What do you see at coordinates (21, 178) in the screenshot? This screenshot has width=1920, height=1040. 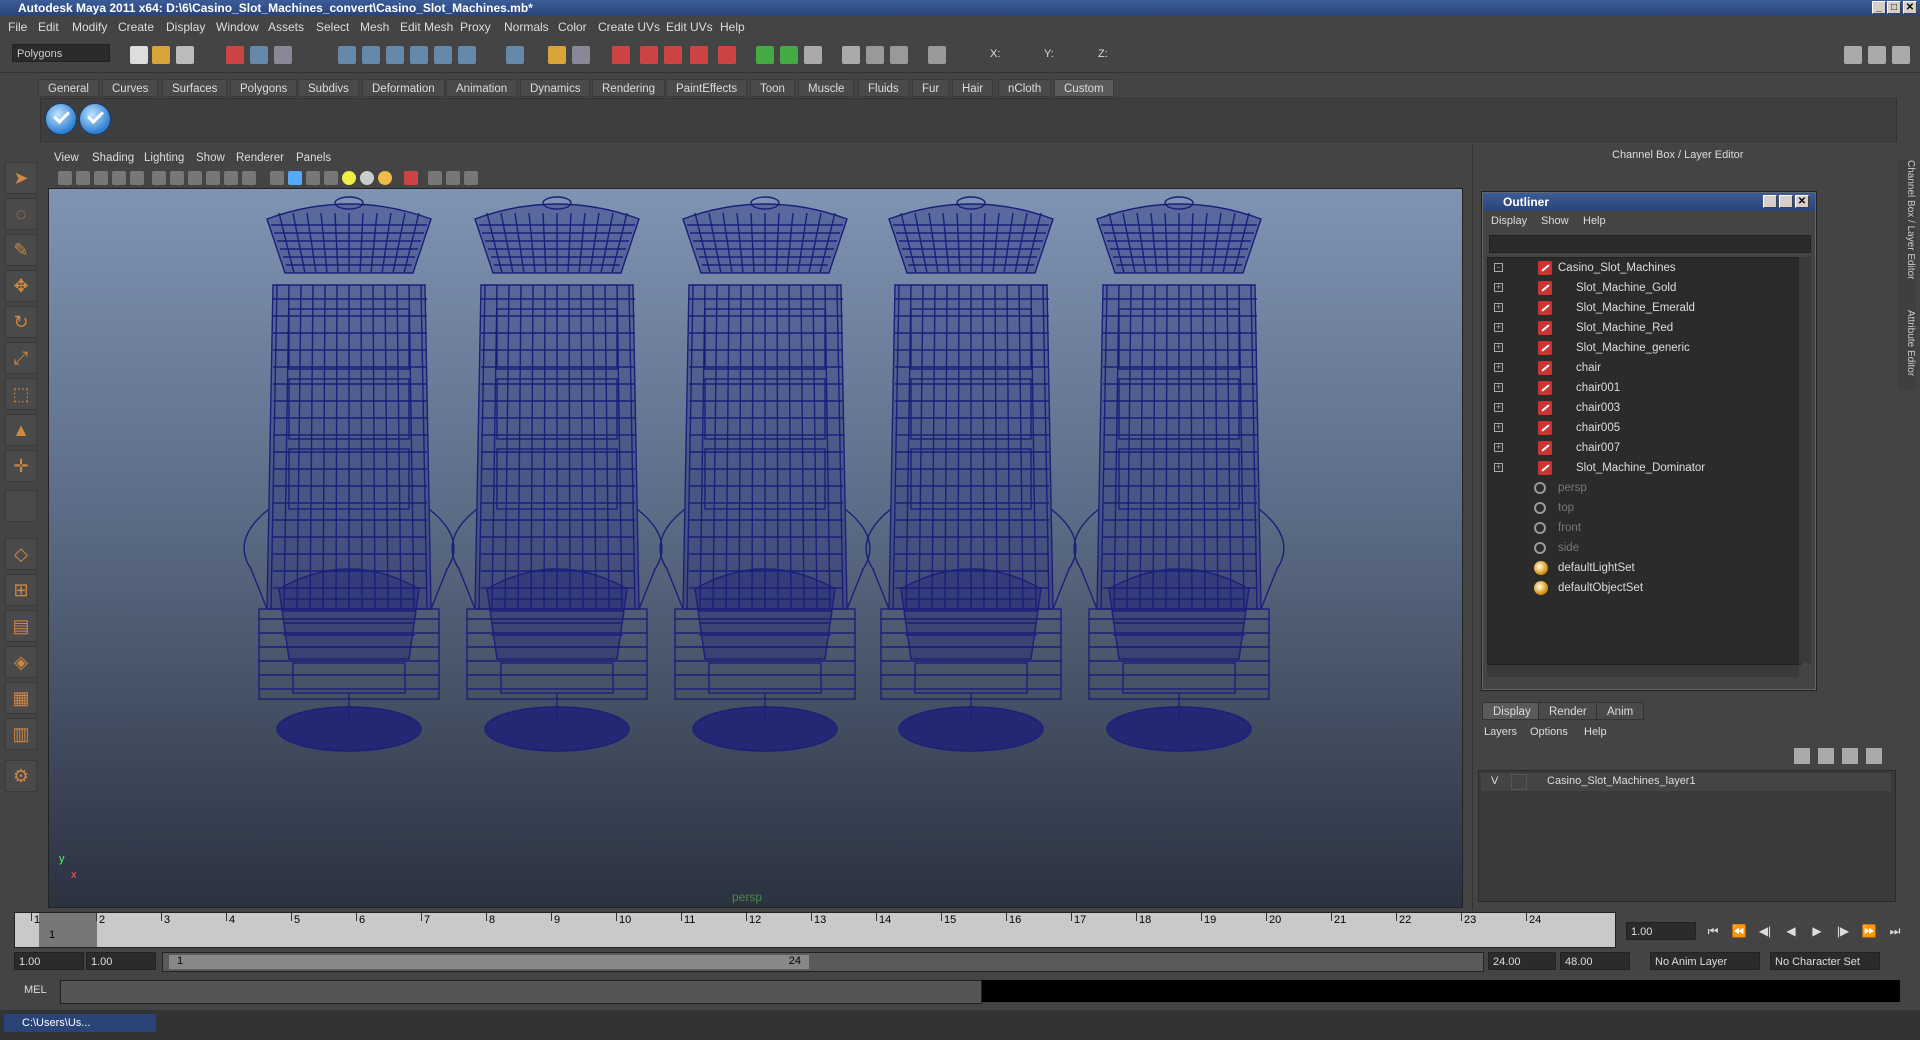 I see `select-tool-icon: ➤` at bounding box center [21, 178].